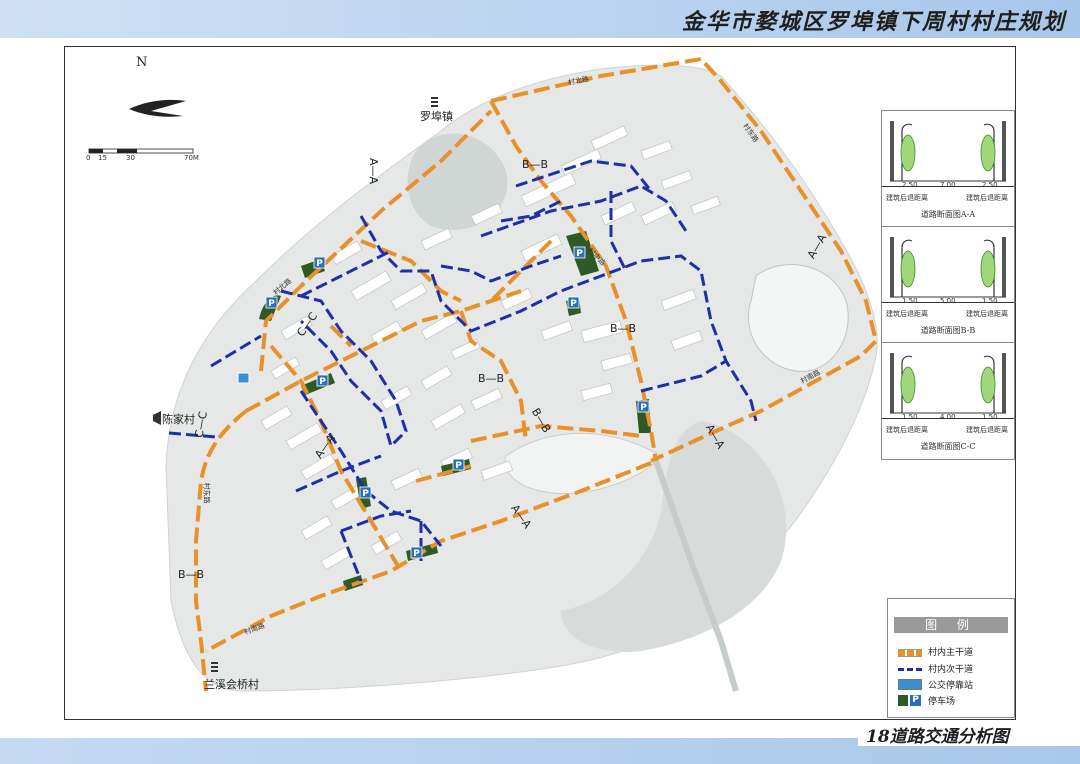 Image resolution: width=1080 pixels, height=764 pixels. Describe the element at coordinates (157, 108) in the screenshot. I see `north-arrow-icon` at that location.